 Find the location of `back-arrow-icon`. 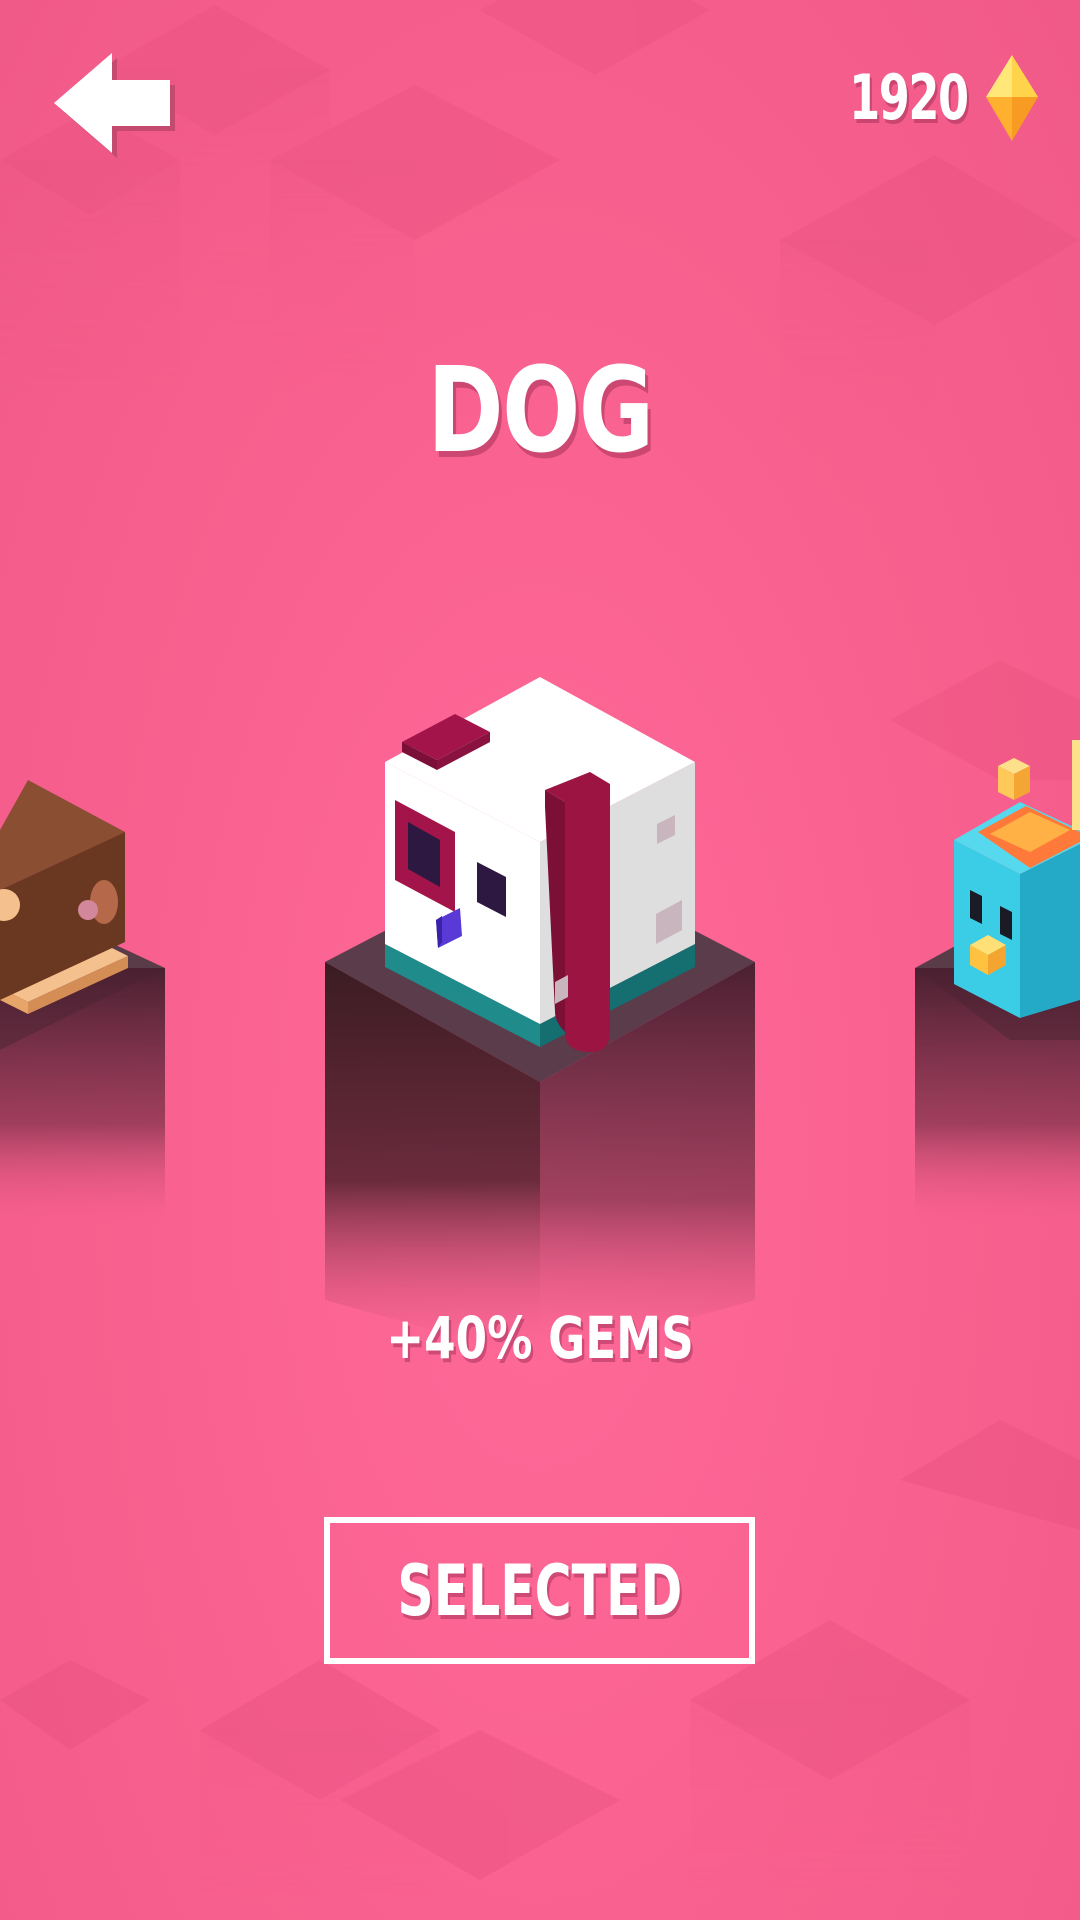

back-arrow-icon is located at coordinates (114, 105).